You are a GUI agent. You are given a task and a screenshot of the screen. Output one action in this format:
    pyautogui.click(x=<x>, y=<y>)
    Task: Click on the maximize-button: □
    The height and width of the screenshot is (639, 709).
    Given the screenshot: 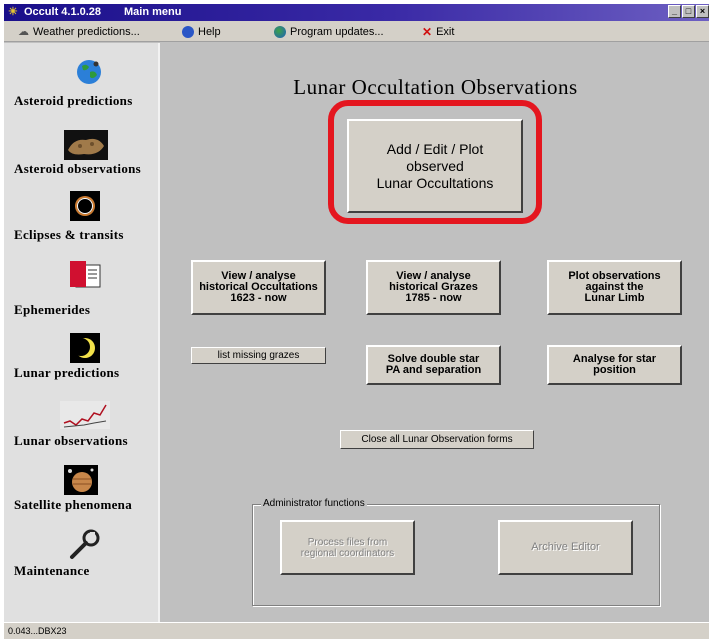 What is the action you would take?
    pyautogui.click(x=688, y=11)
    